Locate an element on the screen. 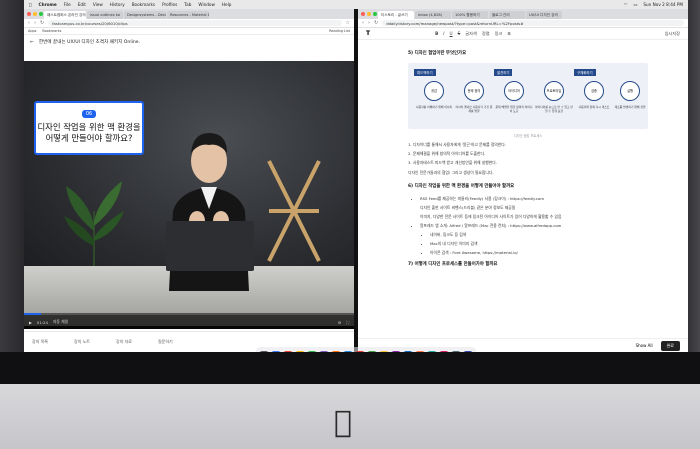 The width and height of the screenshot is (700, 449). tab-course: 패스트캠퍼스 온라인 강의 is located at coordinates (65, 15).